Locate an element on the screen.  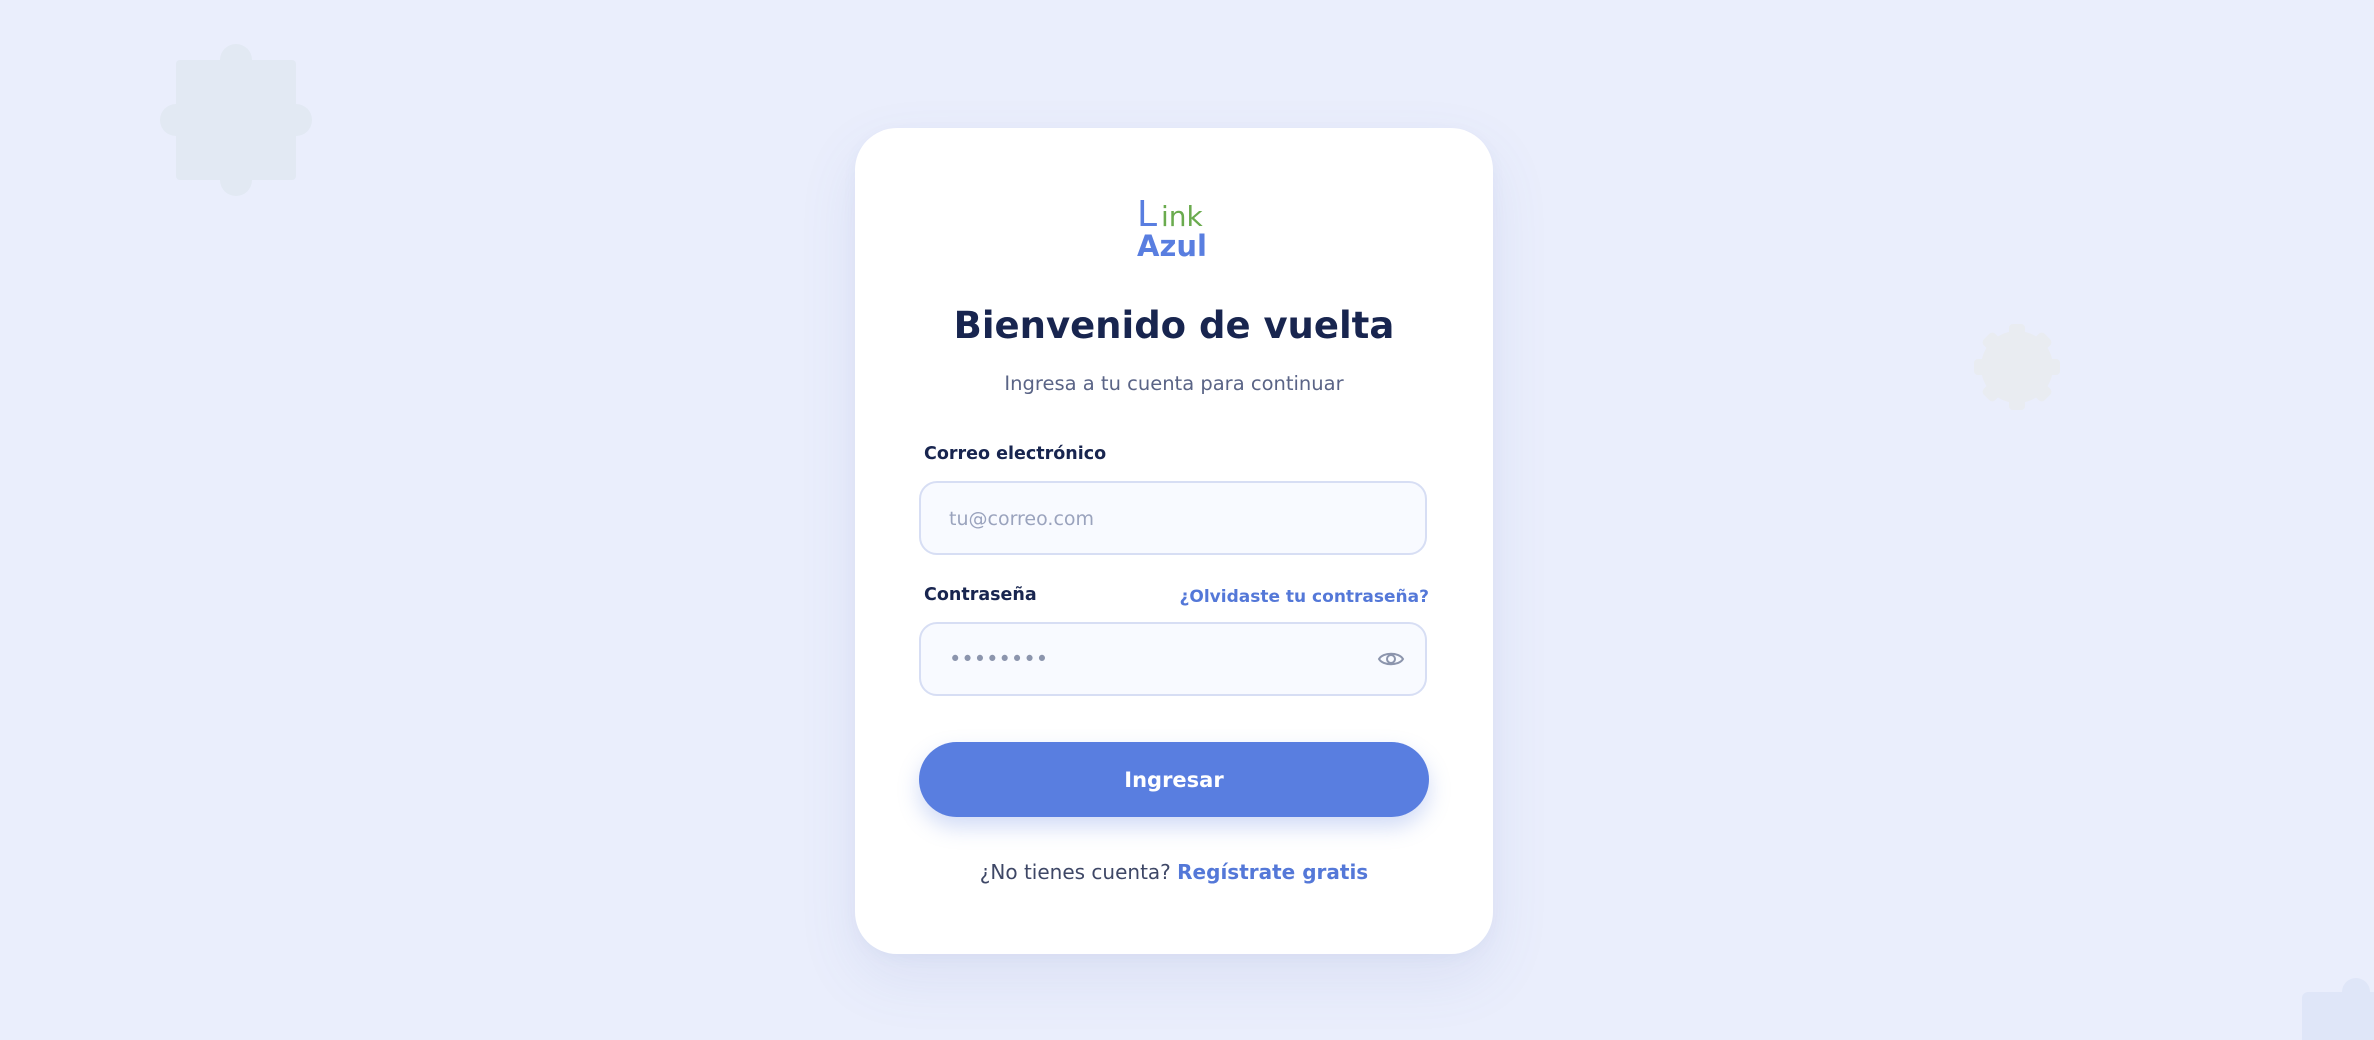
gear-shape-icon is located at coordinates (2017, 367).